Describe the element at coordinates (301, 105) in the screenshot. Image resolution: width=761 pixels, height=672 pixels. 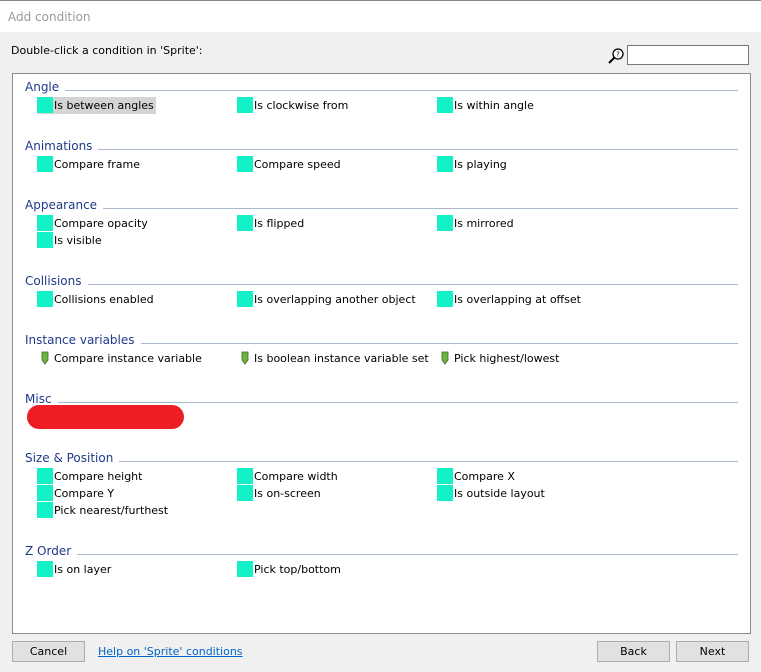
I see `condition-label: Is clockwise from` at that location.